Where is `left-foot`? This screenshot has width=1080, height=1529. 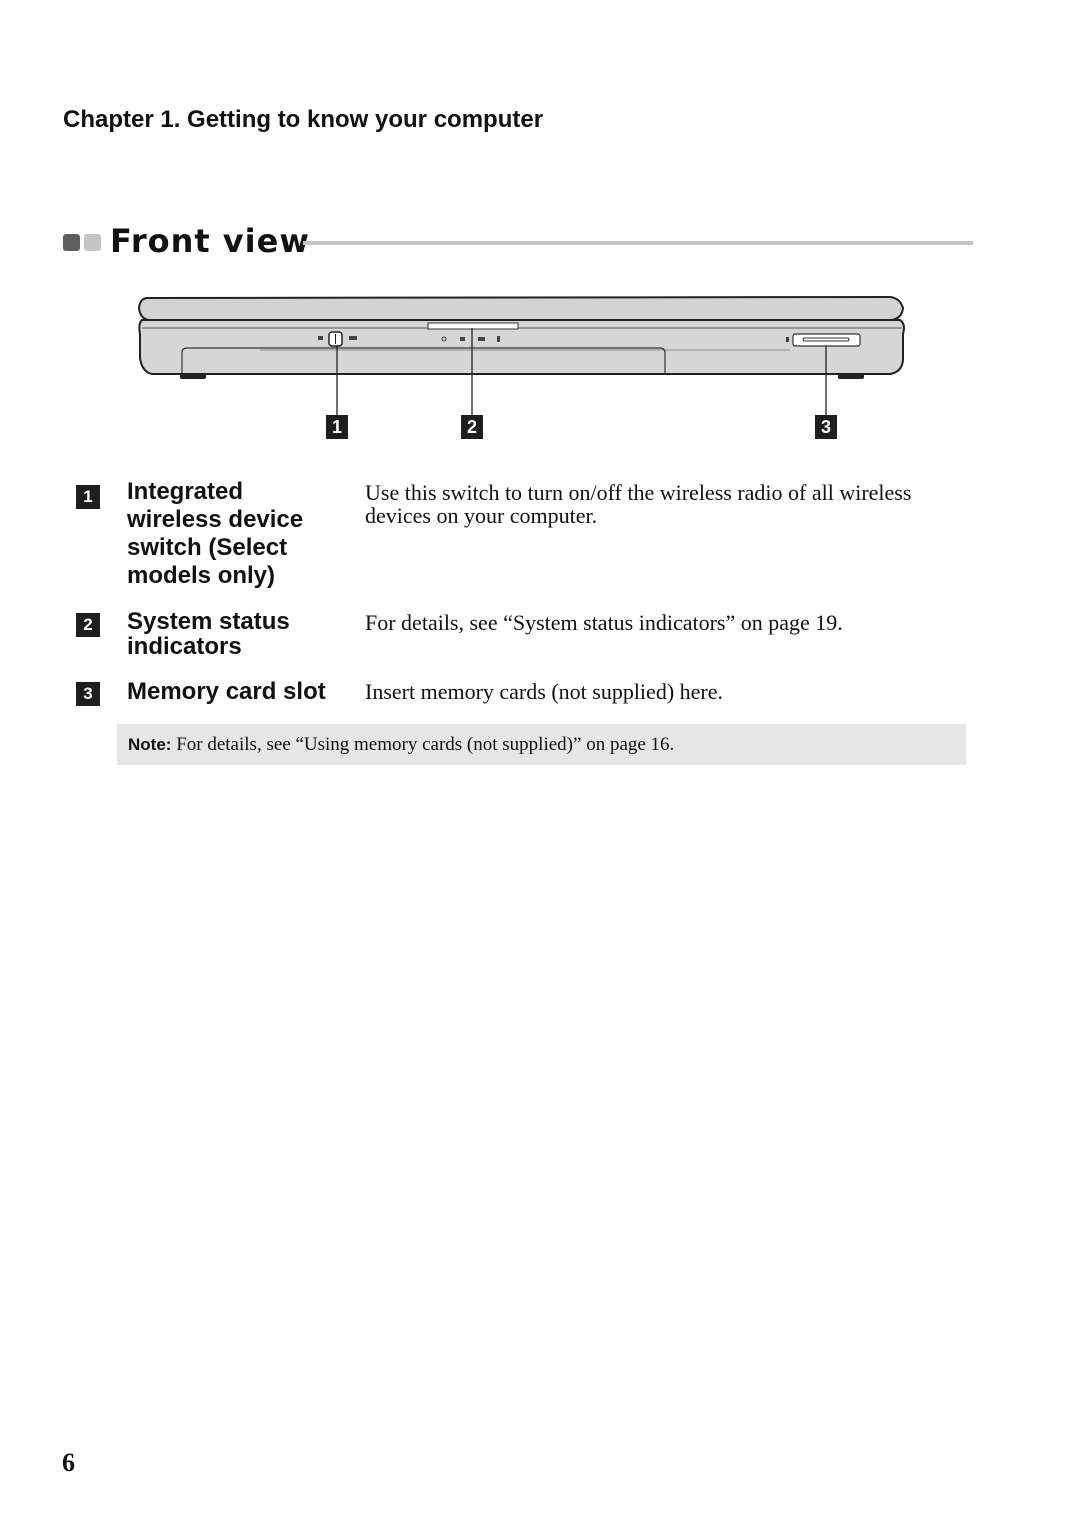 left-foot is located at coordinates (193, 376).